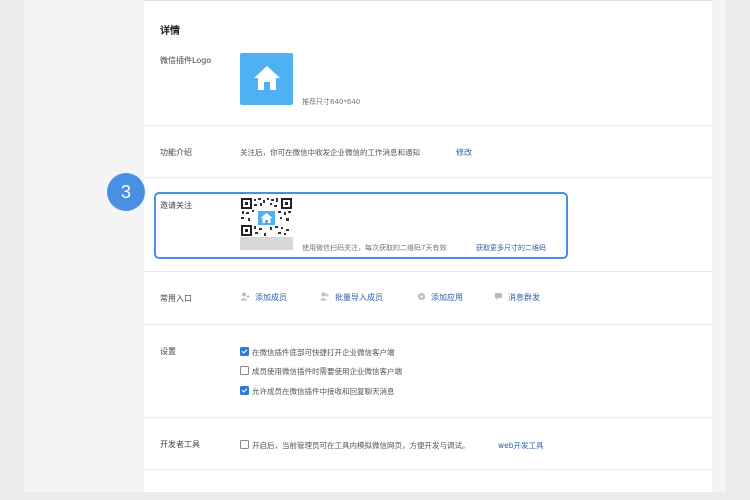 This screenshot has height=500, width=750. Describe the element at coordinates (521, 445) in the screenshot. I see `web-devtools-link: web开发工具` at that location.